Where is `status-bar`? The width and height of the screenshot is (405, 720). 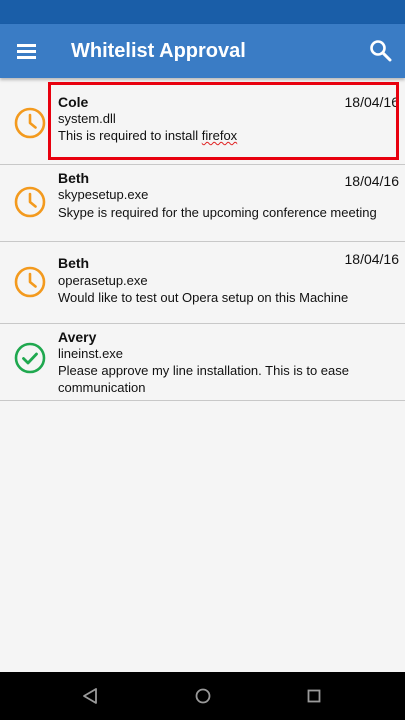
status-bar is located at coordinates (202, 12).